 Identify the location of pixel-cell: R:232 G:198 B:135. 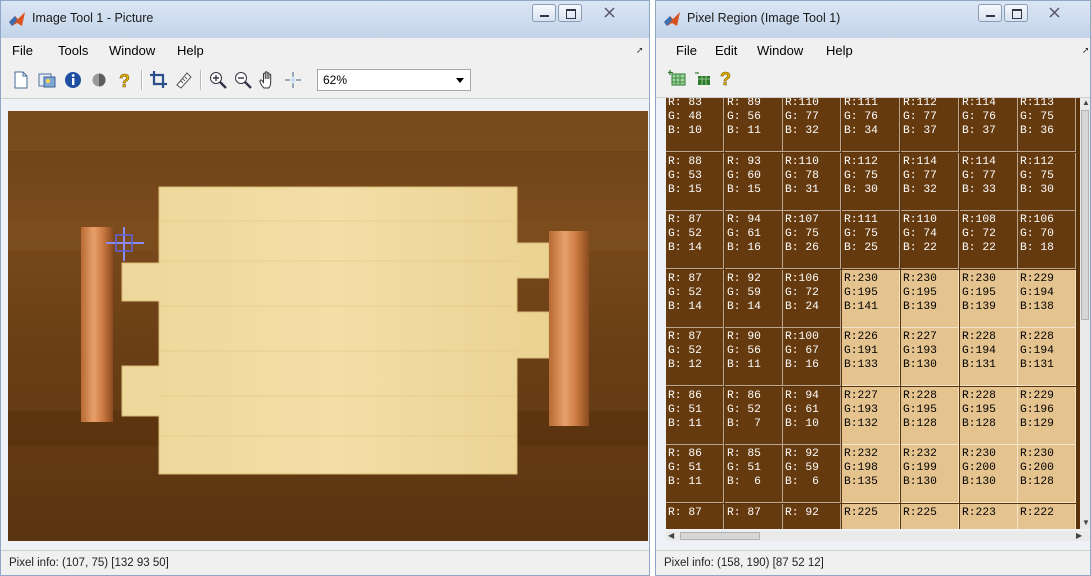
(871, 474).